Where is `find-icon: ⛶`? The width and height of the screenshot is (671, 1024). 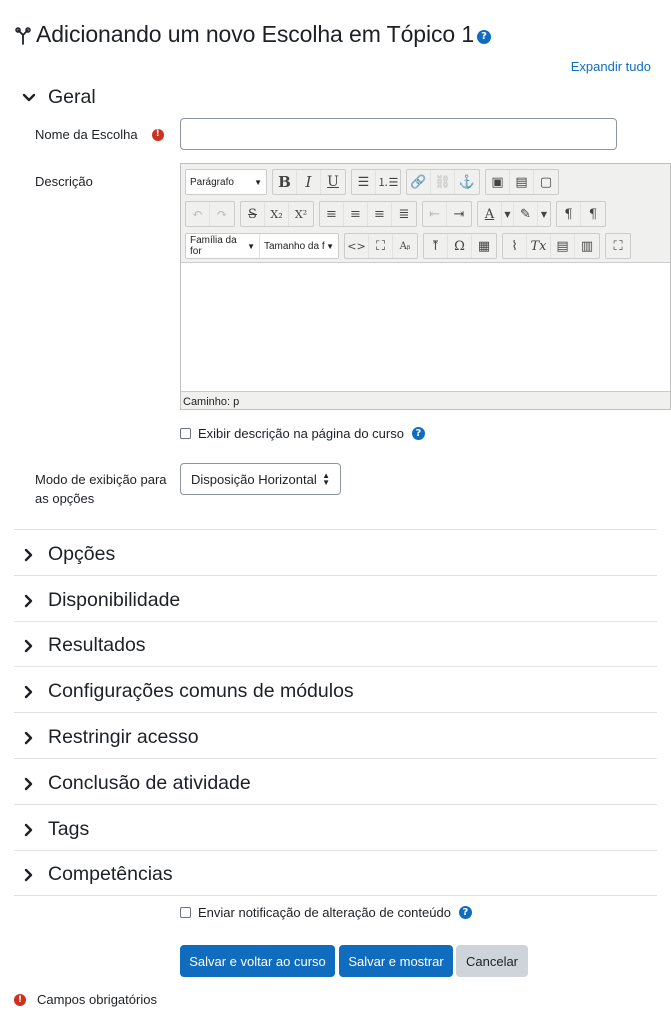
find-icon: ⛶ is located at coordinates (381, 246).